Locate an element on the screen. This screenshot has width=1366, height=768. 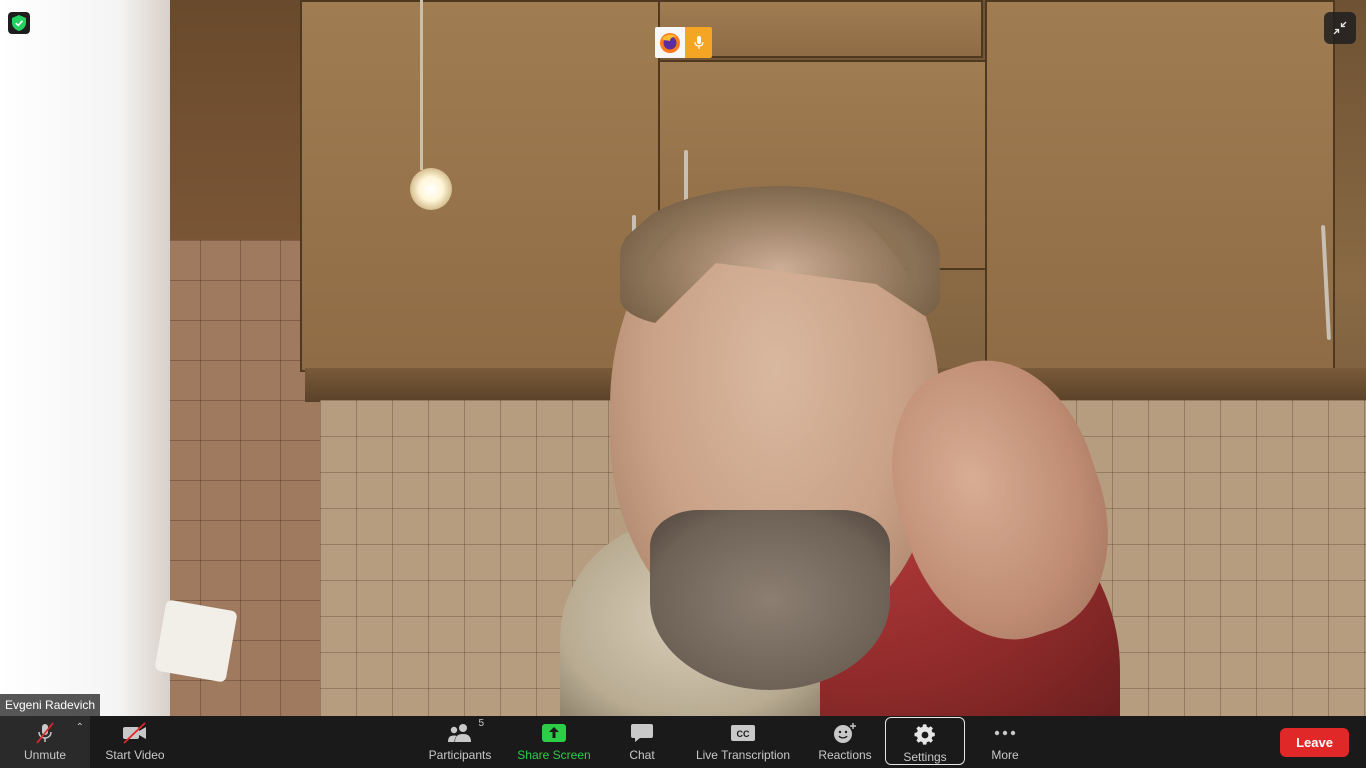
unmute-button: Unmute ⌃ is located at coordinates (45, 742).